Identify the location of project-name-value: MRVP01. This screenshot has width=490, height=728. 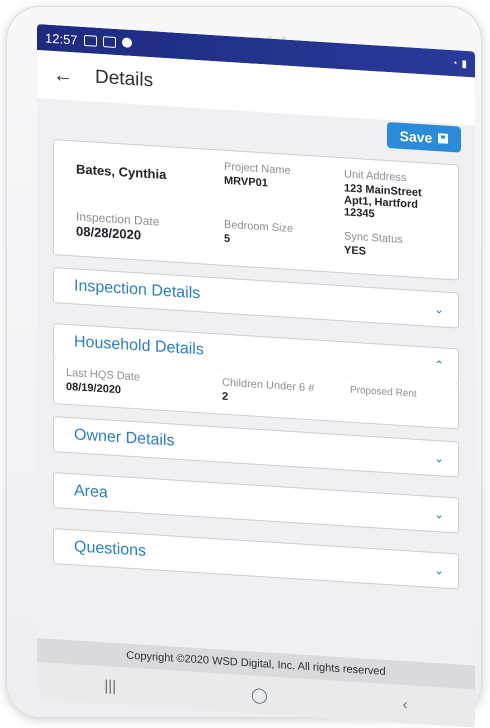
(246, 182).